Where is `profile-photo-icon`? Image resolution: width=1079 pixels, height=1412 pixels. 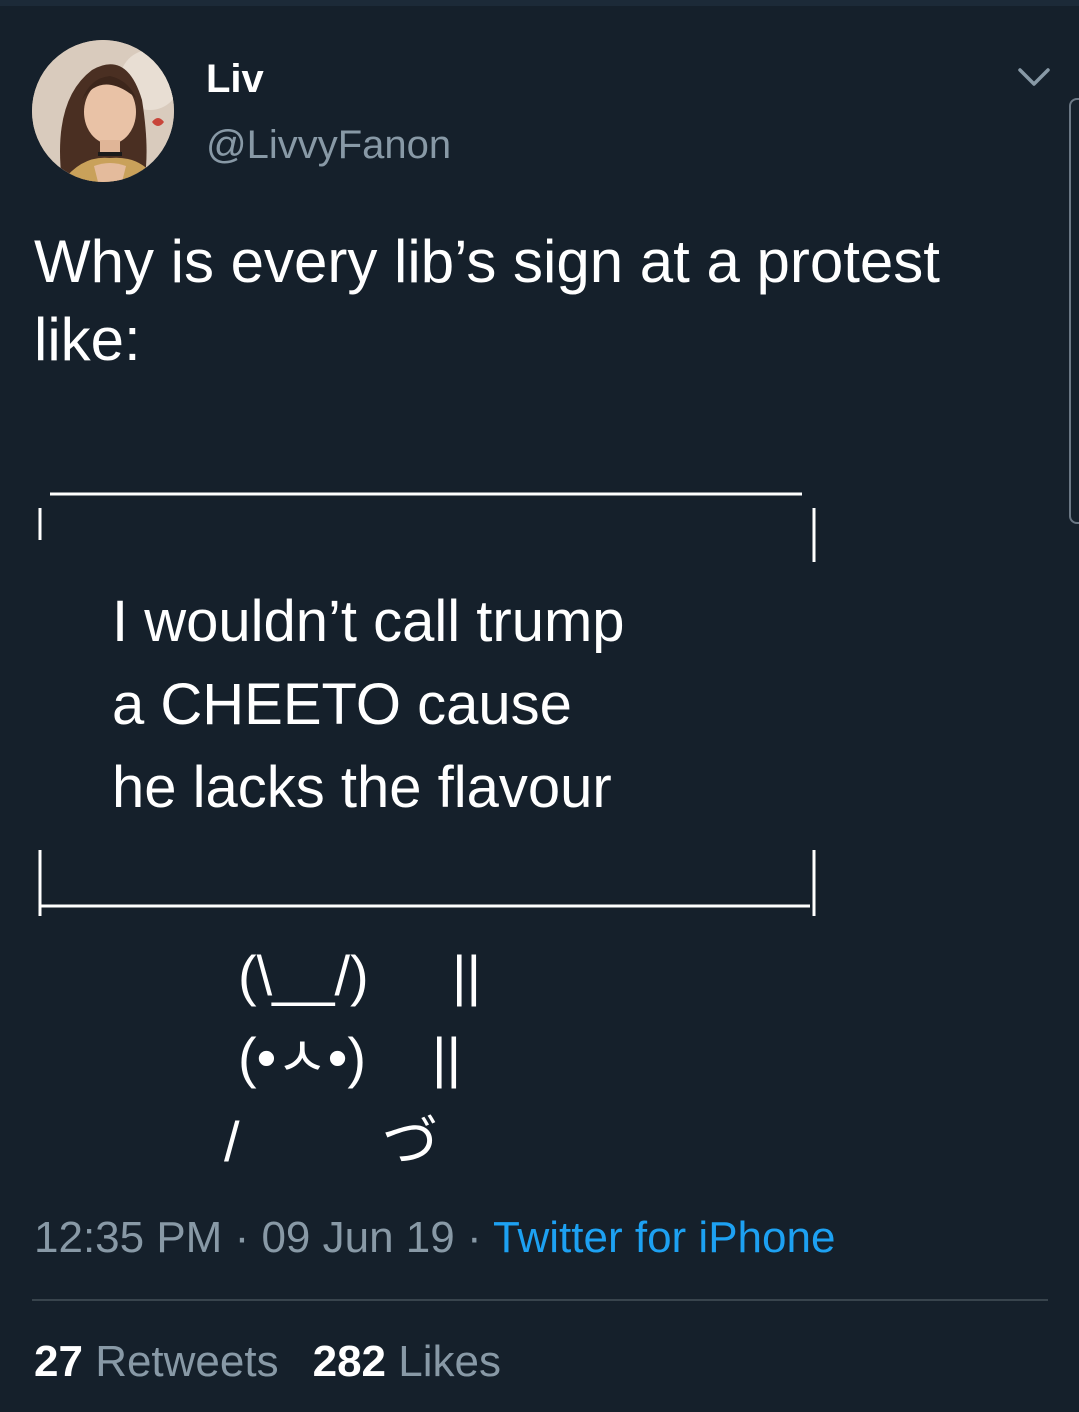
profile-photo-icon is located at coordinates (103, 111).